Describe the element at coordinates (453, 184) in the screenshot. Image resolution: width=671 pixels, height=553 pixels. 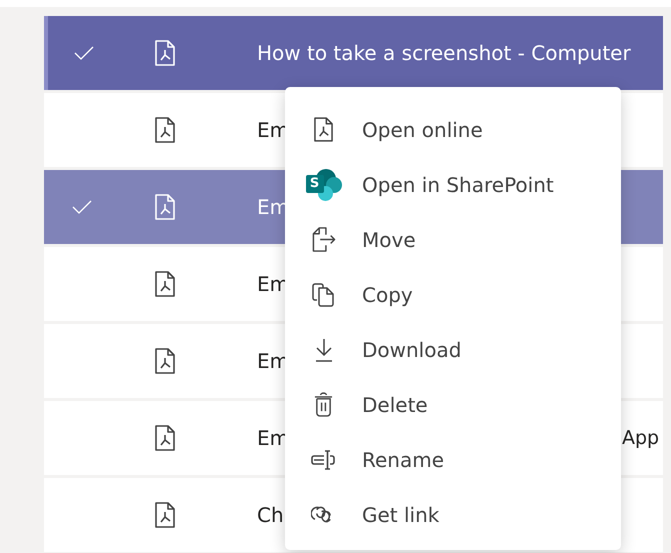
I see `menu-item: S Open in SharePoint` at that location.